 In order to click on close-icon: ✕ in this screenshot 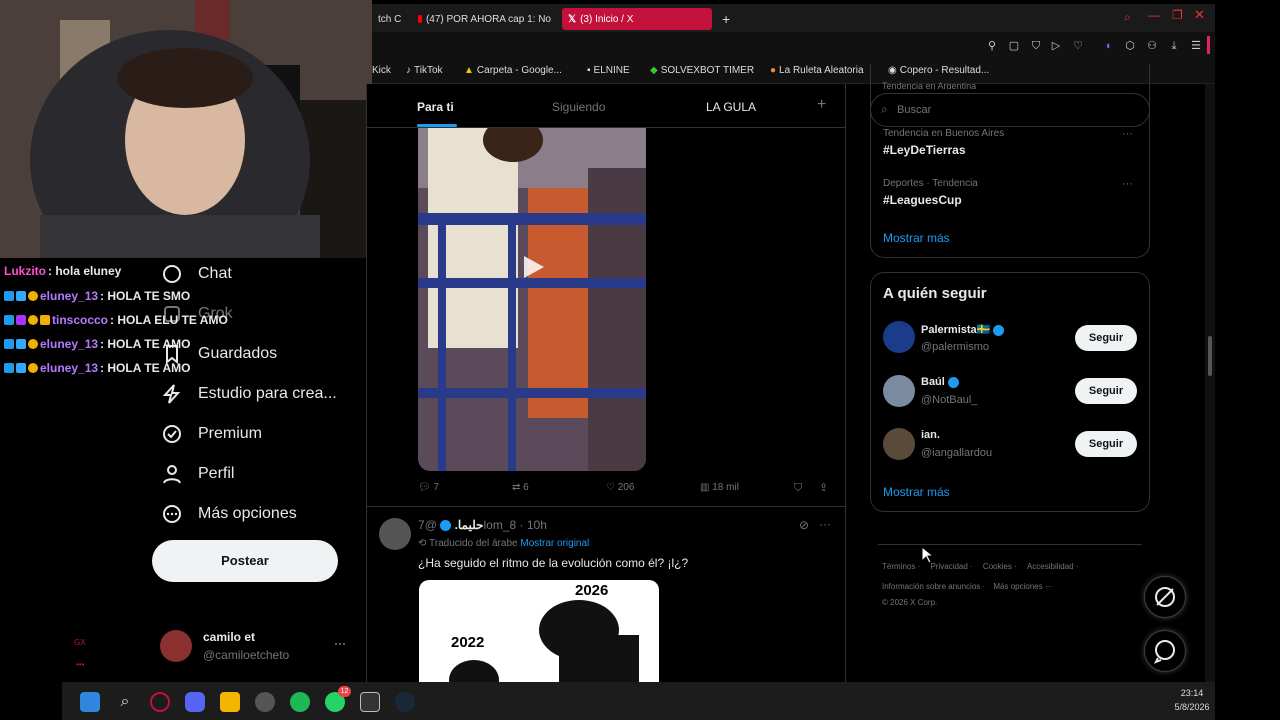, I will do `click(1199, 15)`.